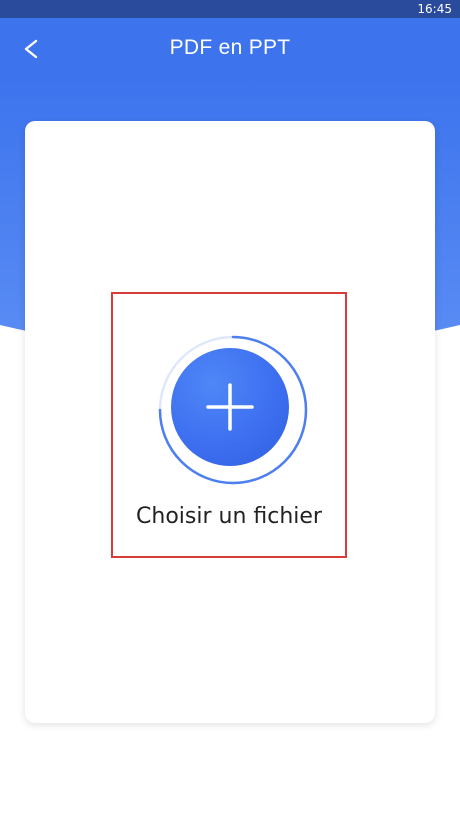 Image resolution: width=460 pixels, height=819 pixels. I want to click on plus-icon, so click(230, 407).